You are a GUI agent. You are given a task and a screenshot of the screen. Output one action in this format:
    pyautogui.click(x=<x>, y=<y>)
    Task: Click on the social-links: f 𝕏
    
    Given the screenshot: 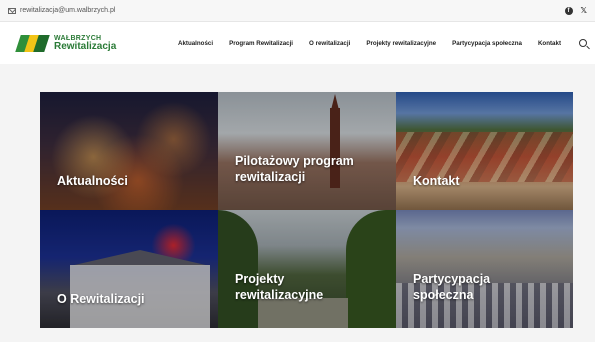 What is the action you would take?
    pyautogui.click(x=575, y=10)
    